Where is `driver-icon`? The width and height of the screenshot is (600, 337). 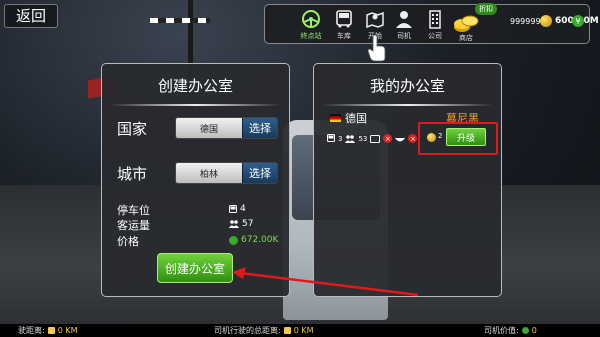
driver-icon is located at coordinates (404, 19).